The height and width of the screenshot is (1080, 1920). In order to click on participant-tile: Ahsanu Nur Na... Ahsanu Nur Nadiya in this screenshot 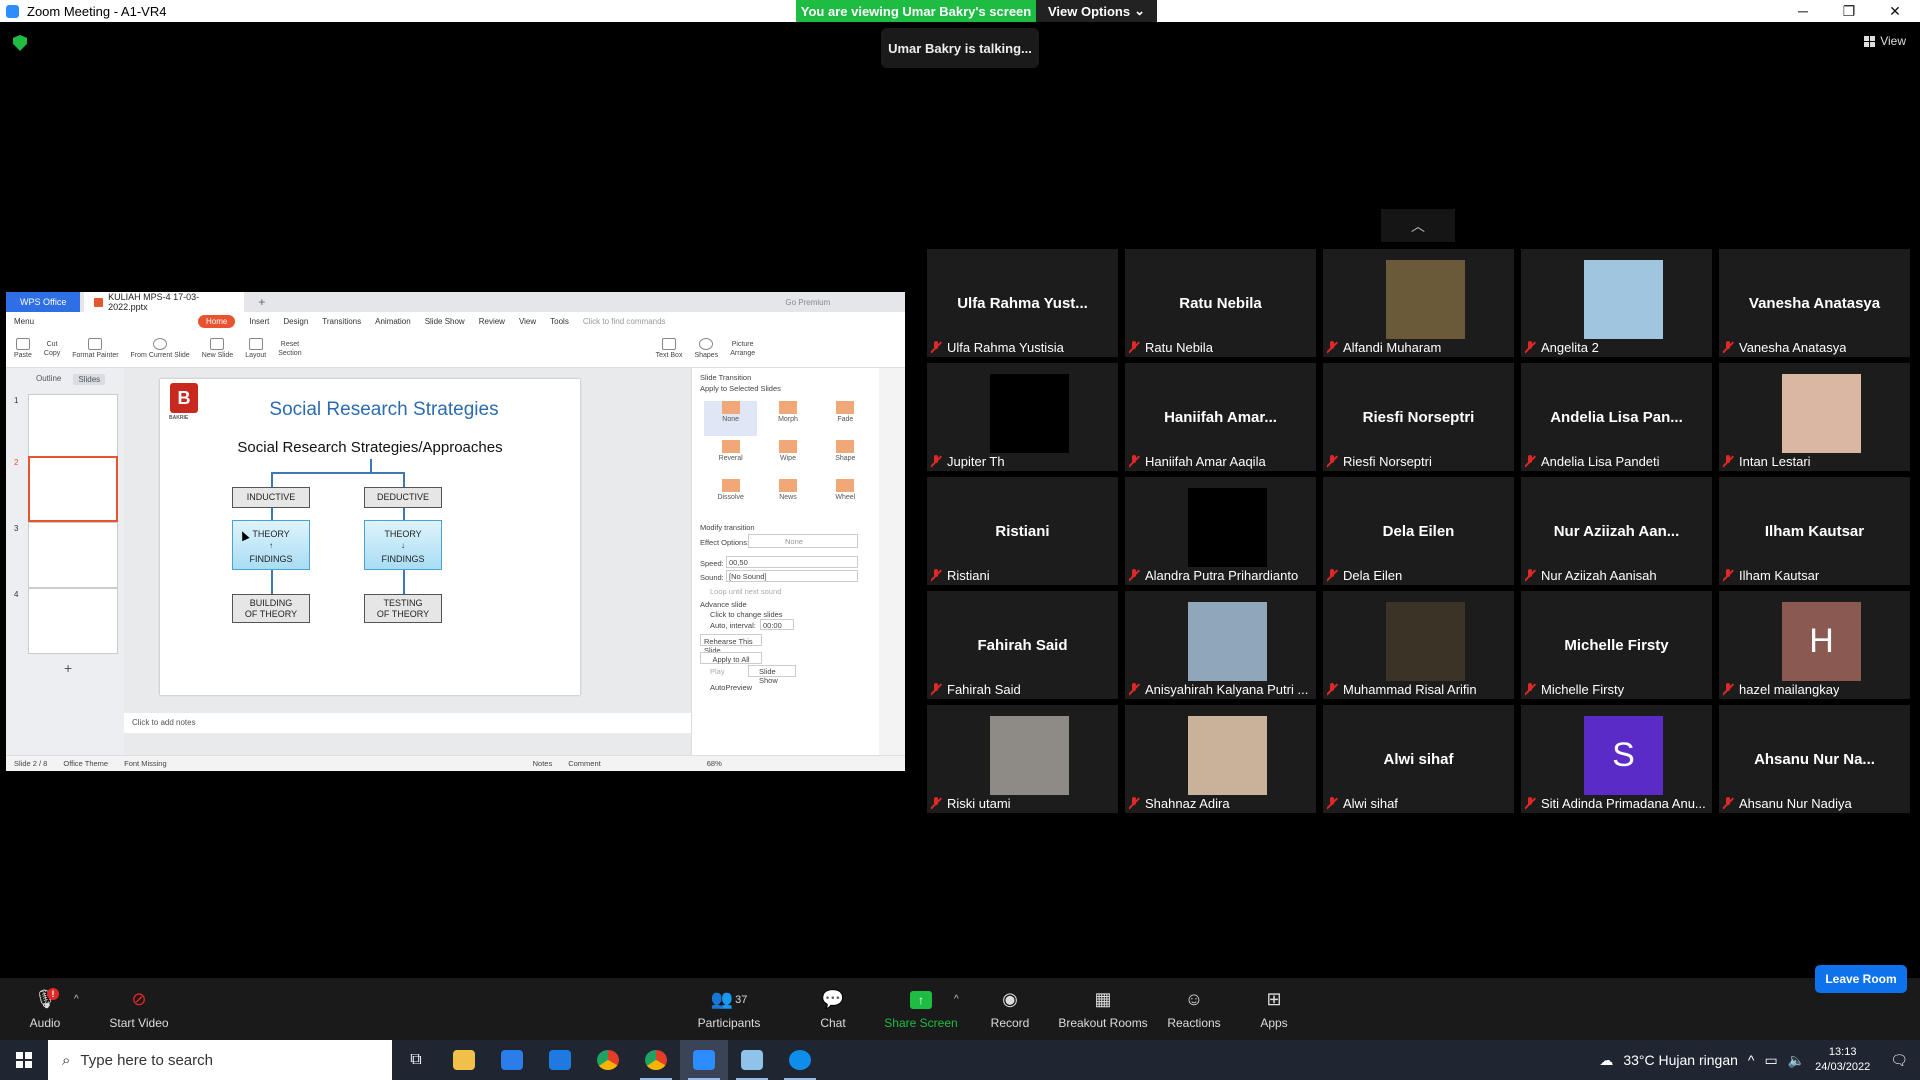, I will do `click(1814, 759)`.